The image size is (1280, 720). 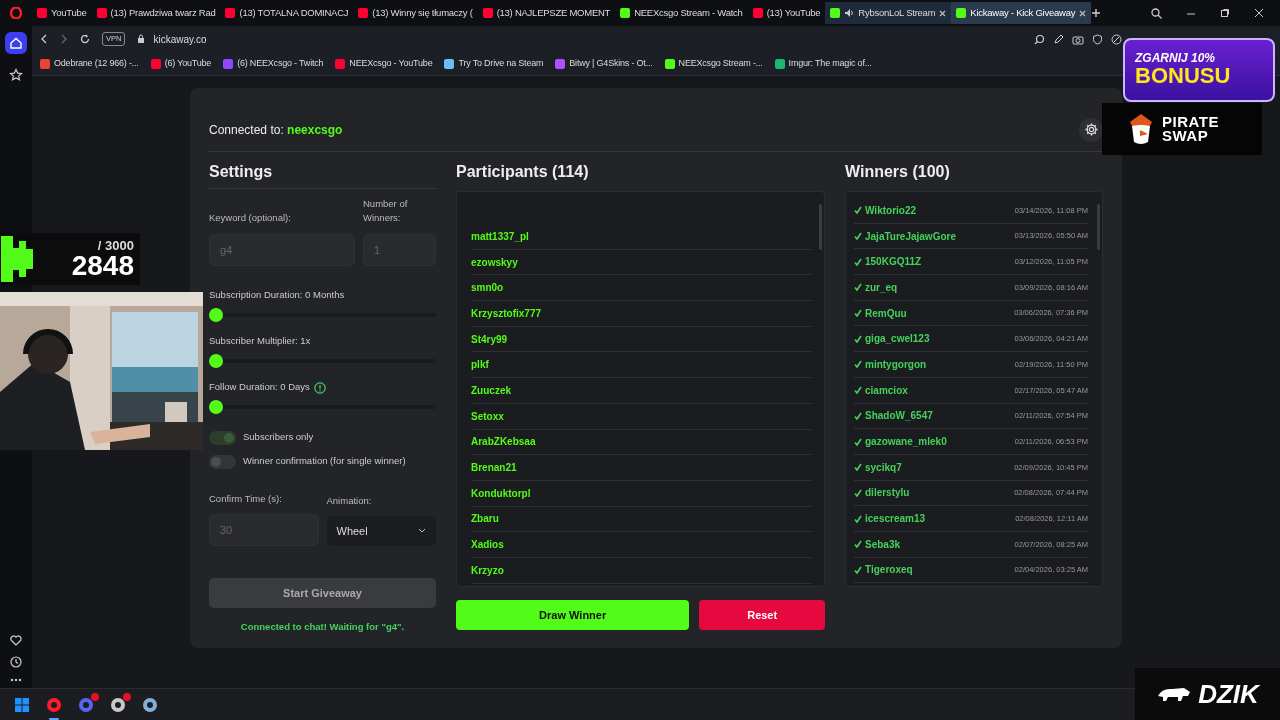 What do you see at coordinates (641, 339) in the screenshot?
I see `participant-name: St4ry99` at bounding box center [641, 339].